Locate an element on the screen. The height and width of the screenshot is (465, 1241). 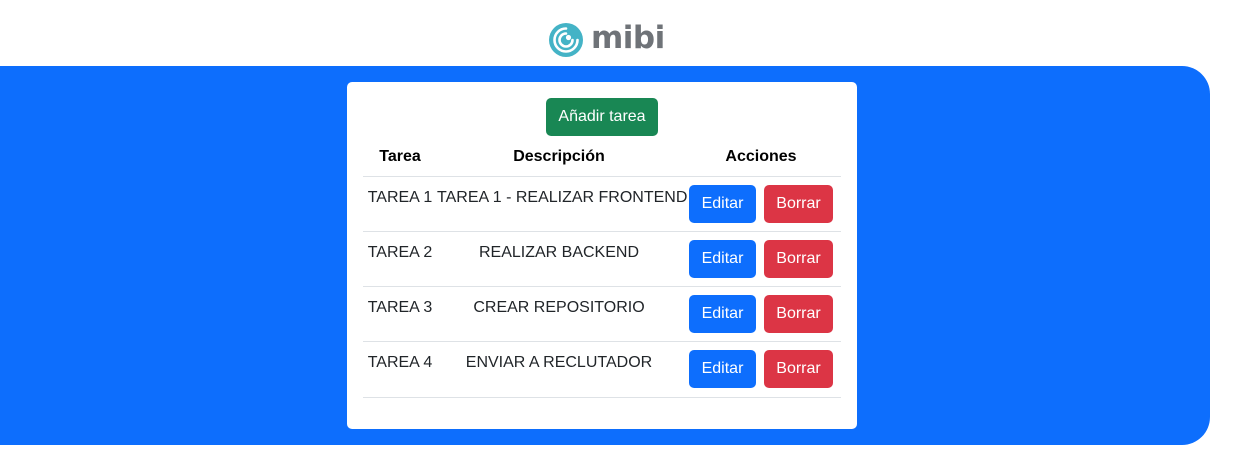
description-cell: REALIZAR BACKEND is located at coordinates (559, 252).